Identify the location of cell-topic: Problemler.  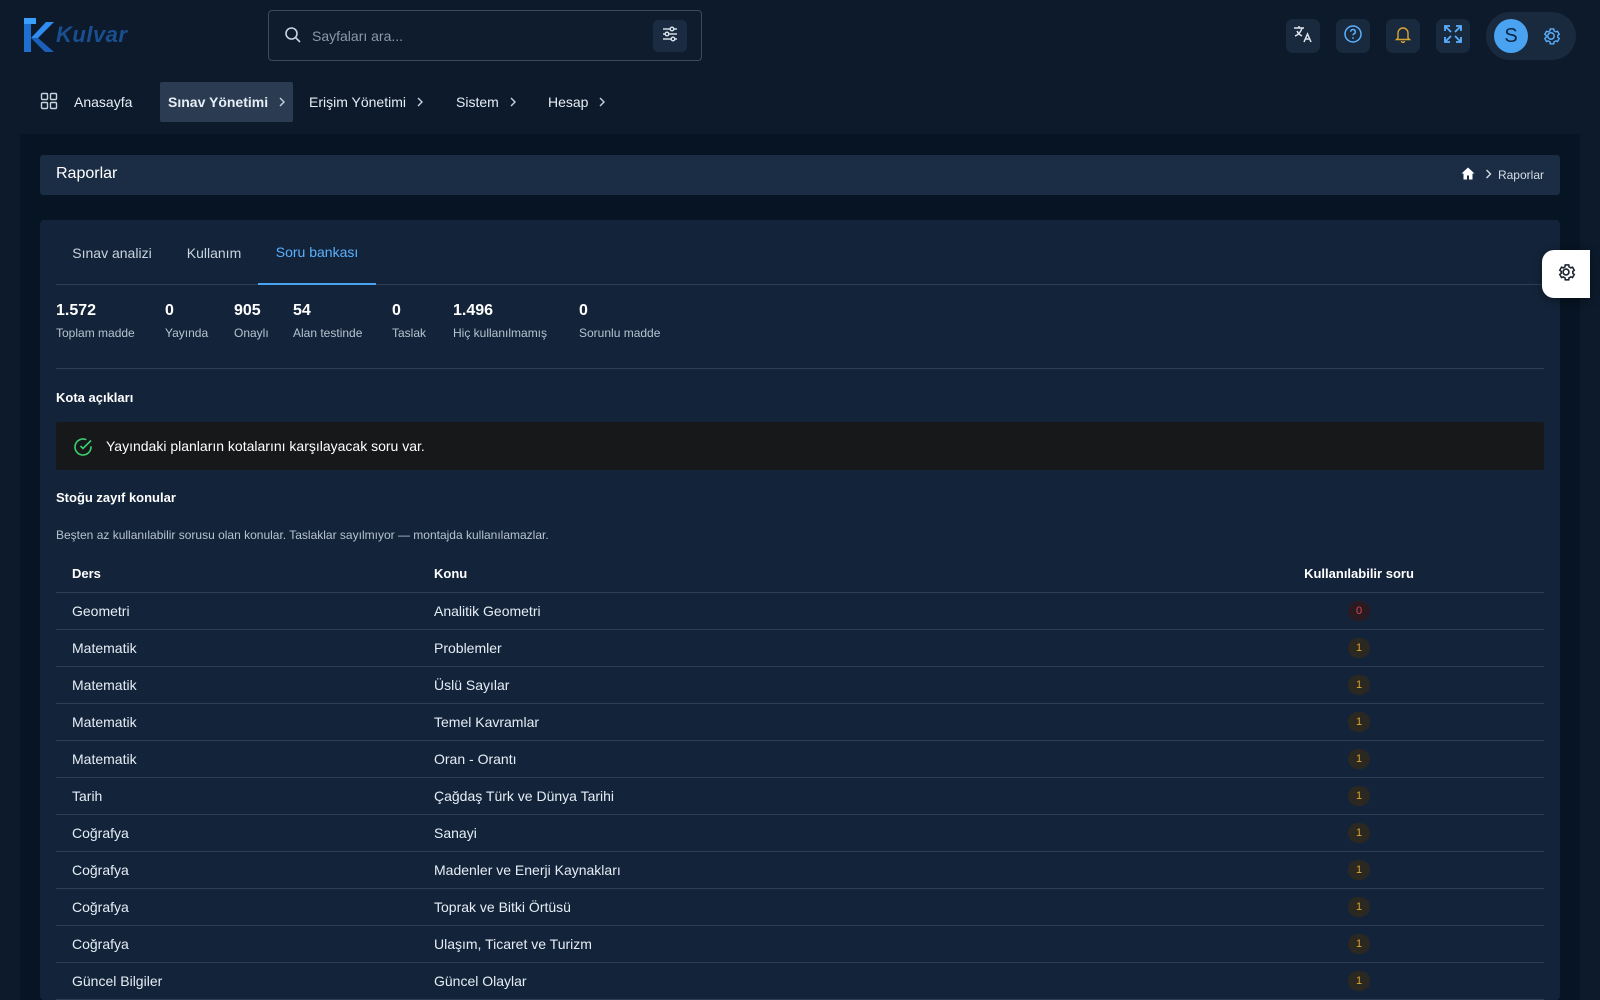
(804, 648).